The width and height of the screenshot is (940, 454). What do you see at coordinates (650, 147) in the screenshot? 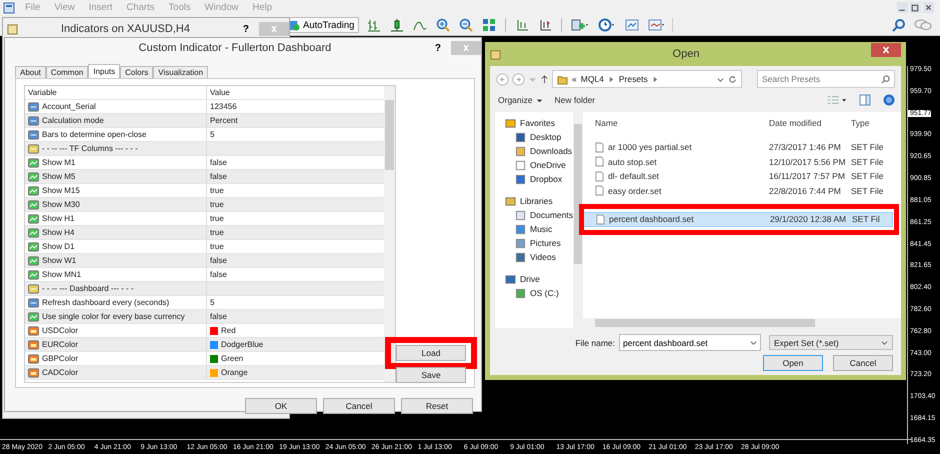
I see `file-name: ar 1000 yes partial.set` at bounding box center [650, 147].